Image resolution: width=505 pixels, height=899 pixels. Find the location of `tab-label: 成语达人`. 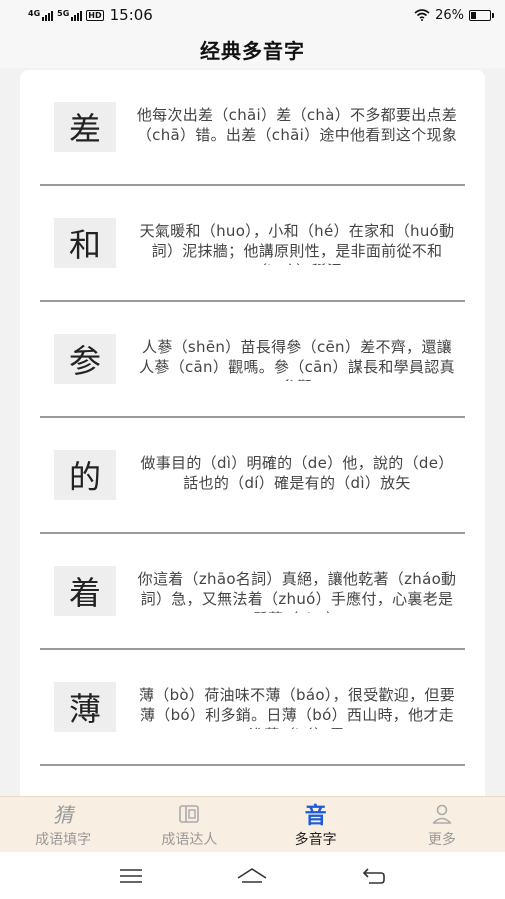

tab-label: 成语达人 is located at coordinates (189, 839).